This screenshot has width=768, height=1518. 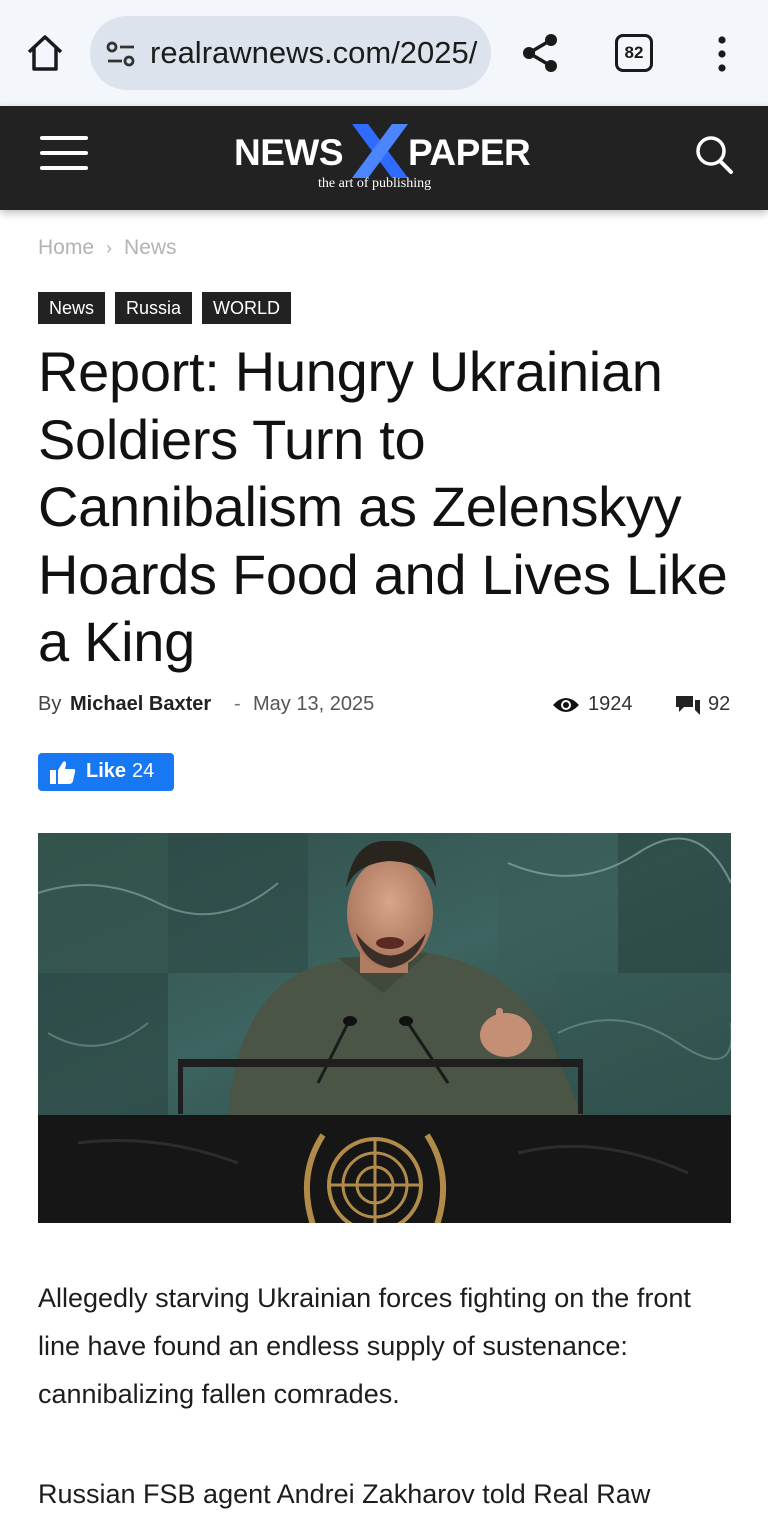 I want to click on breadcrumb: Home › News, so click(x=107, y=248).